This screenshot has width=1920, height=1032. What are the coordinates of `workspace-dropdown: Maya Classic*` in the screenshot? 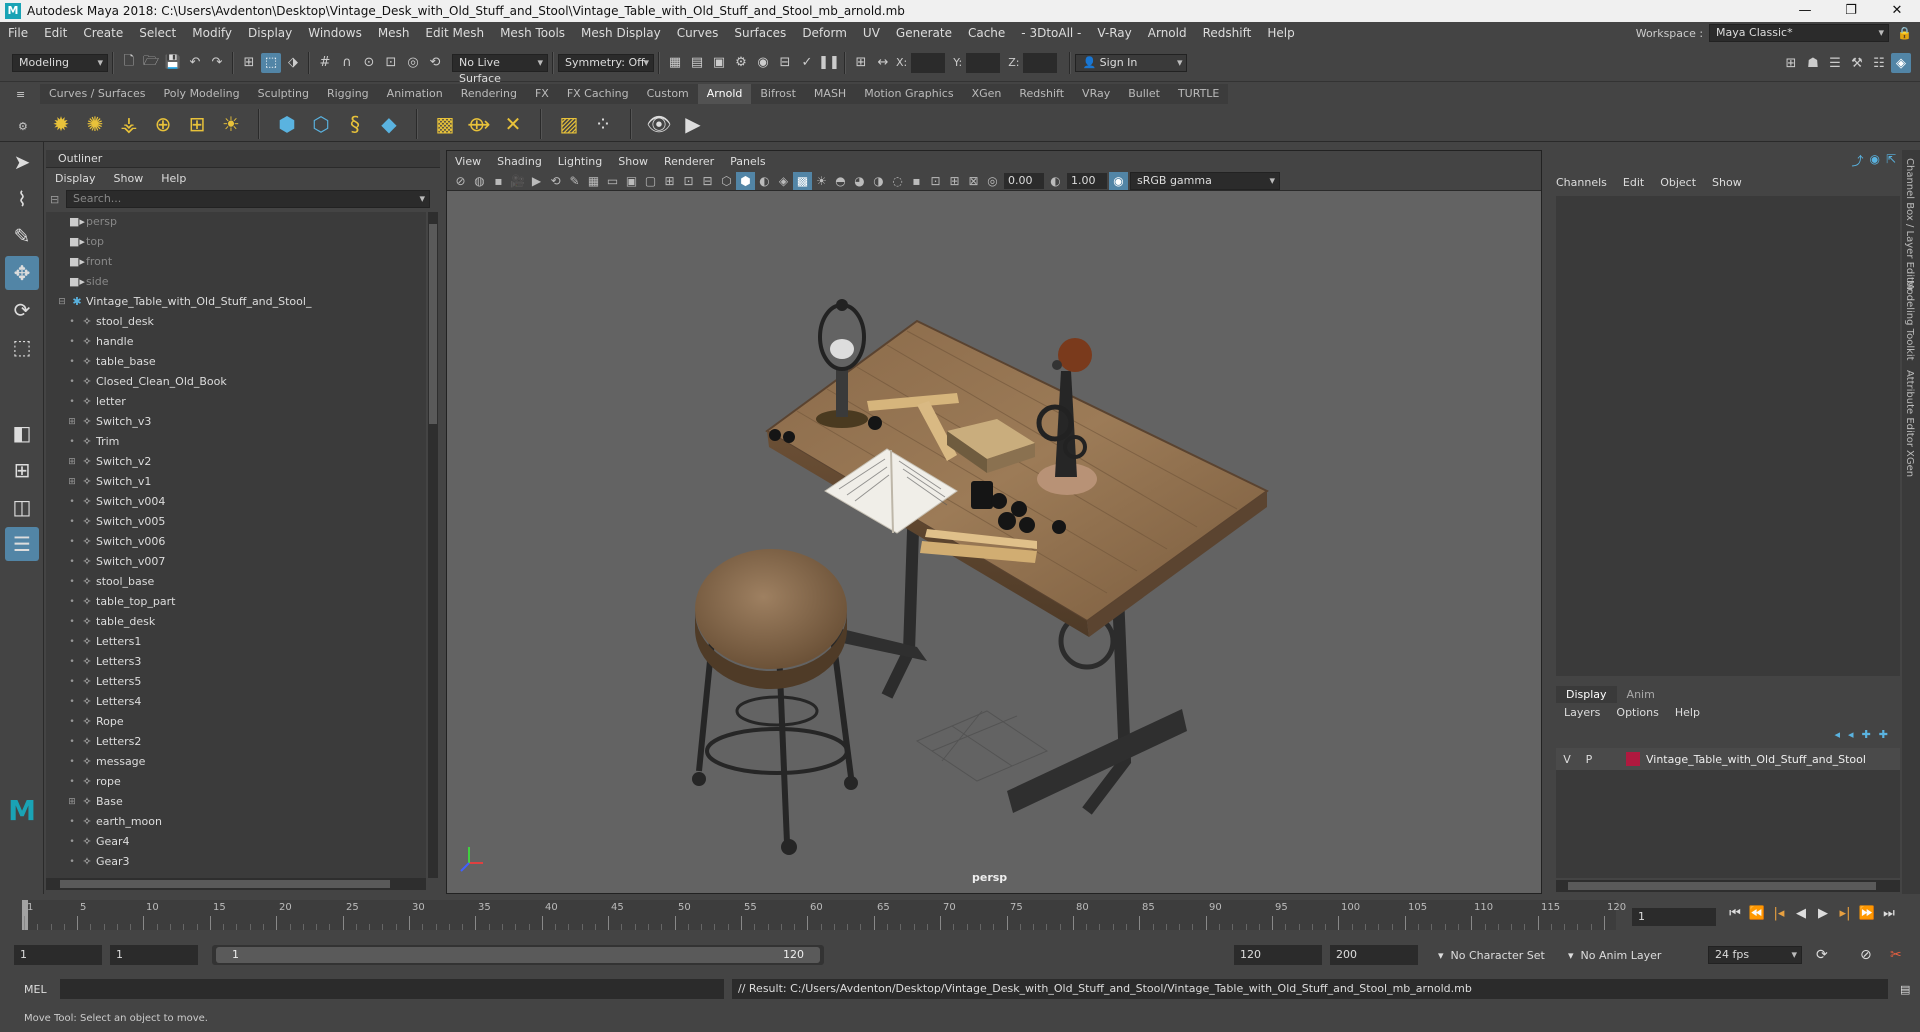 It's located at (1799, 33).